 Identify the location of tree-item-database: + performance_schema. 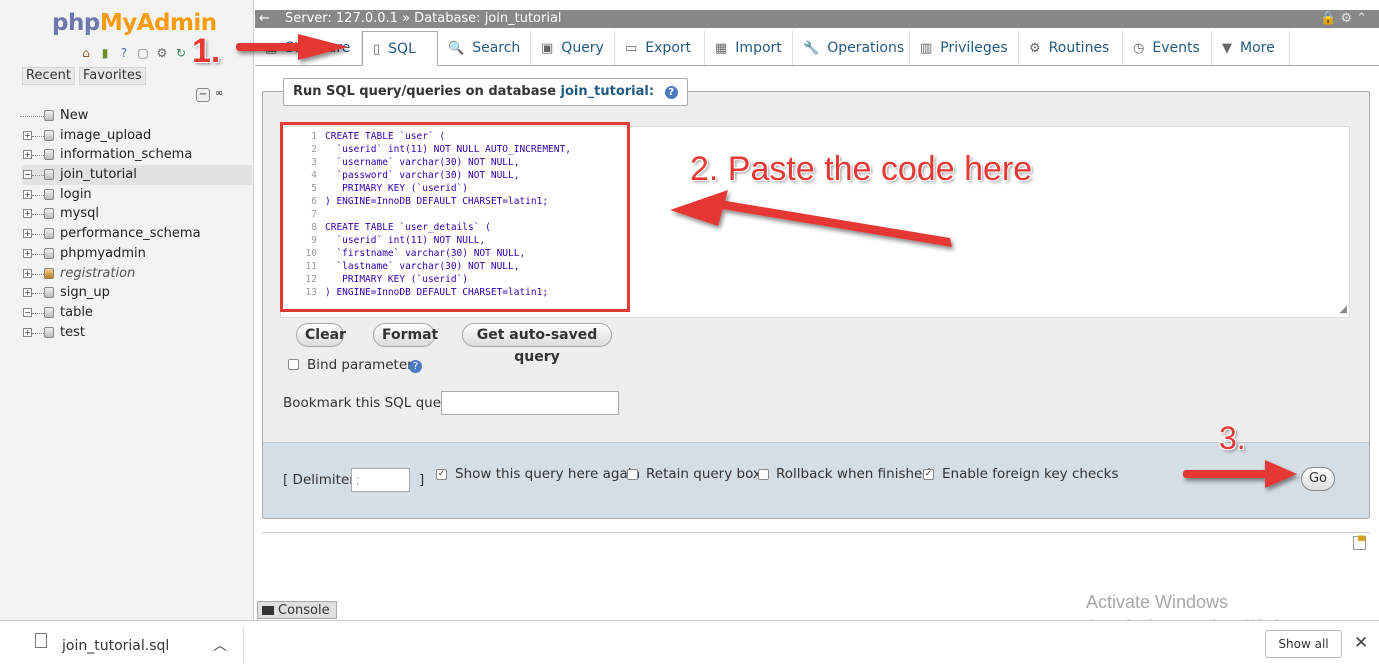
(137, 234).